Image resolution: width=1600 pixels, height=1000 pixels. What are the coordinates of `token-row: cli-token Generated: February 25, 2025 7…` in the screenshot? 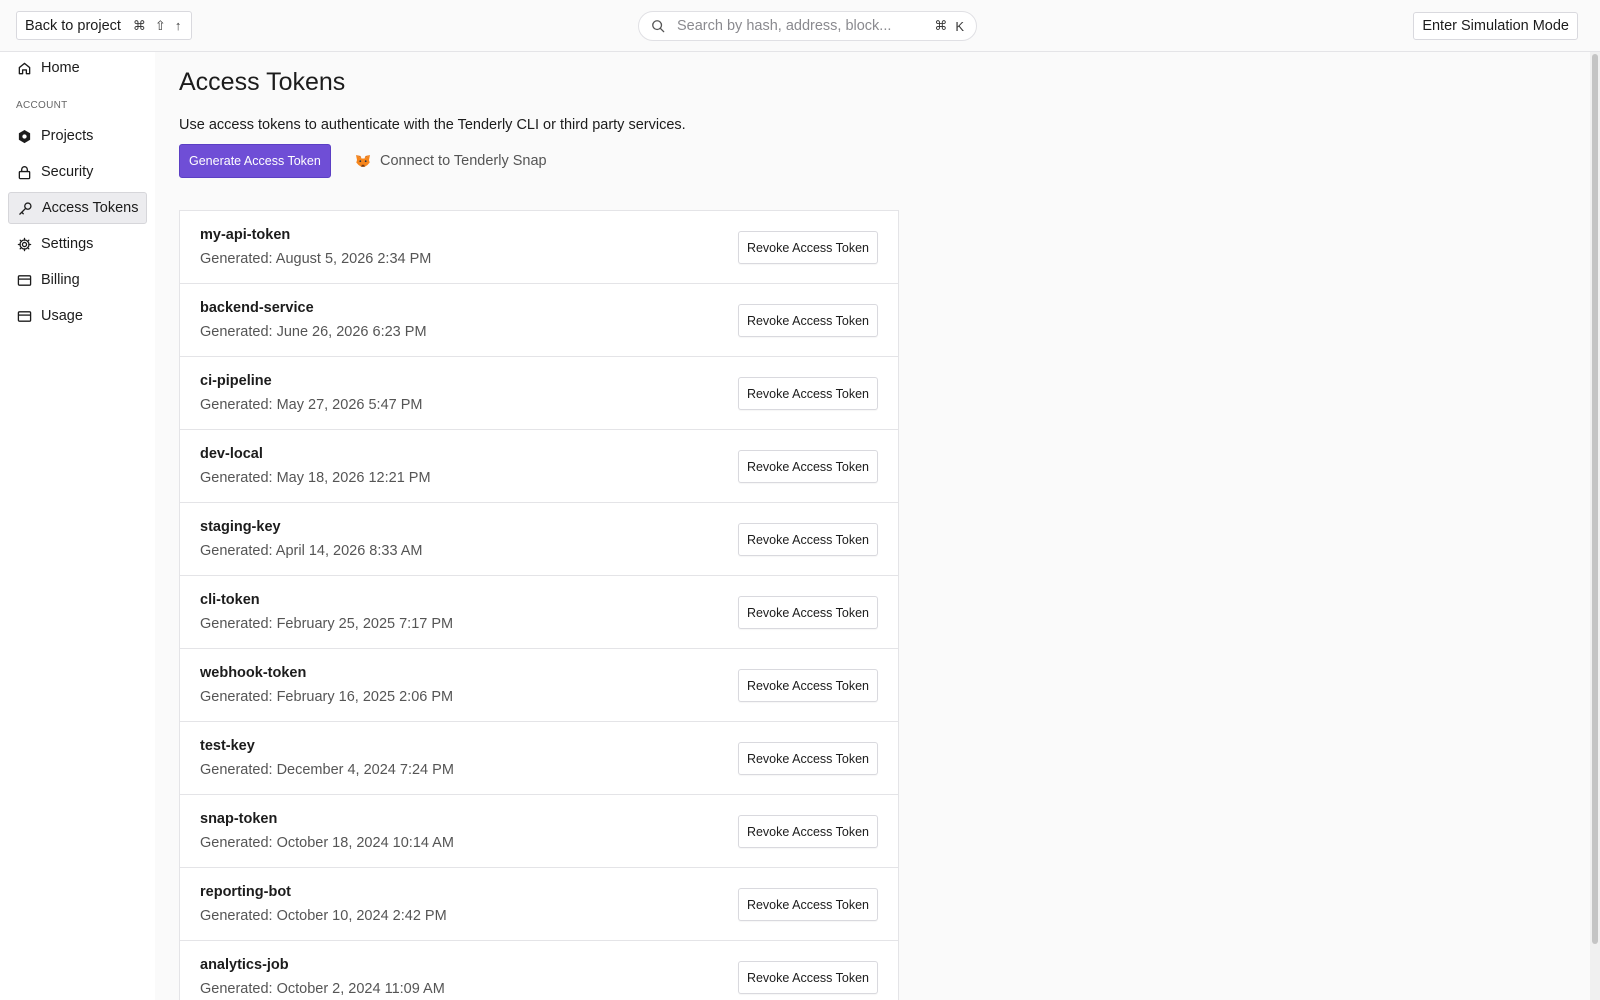 It's located at (539, 612).